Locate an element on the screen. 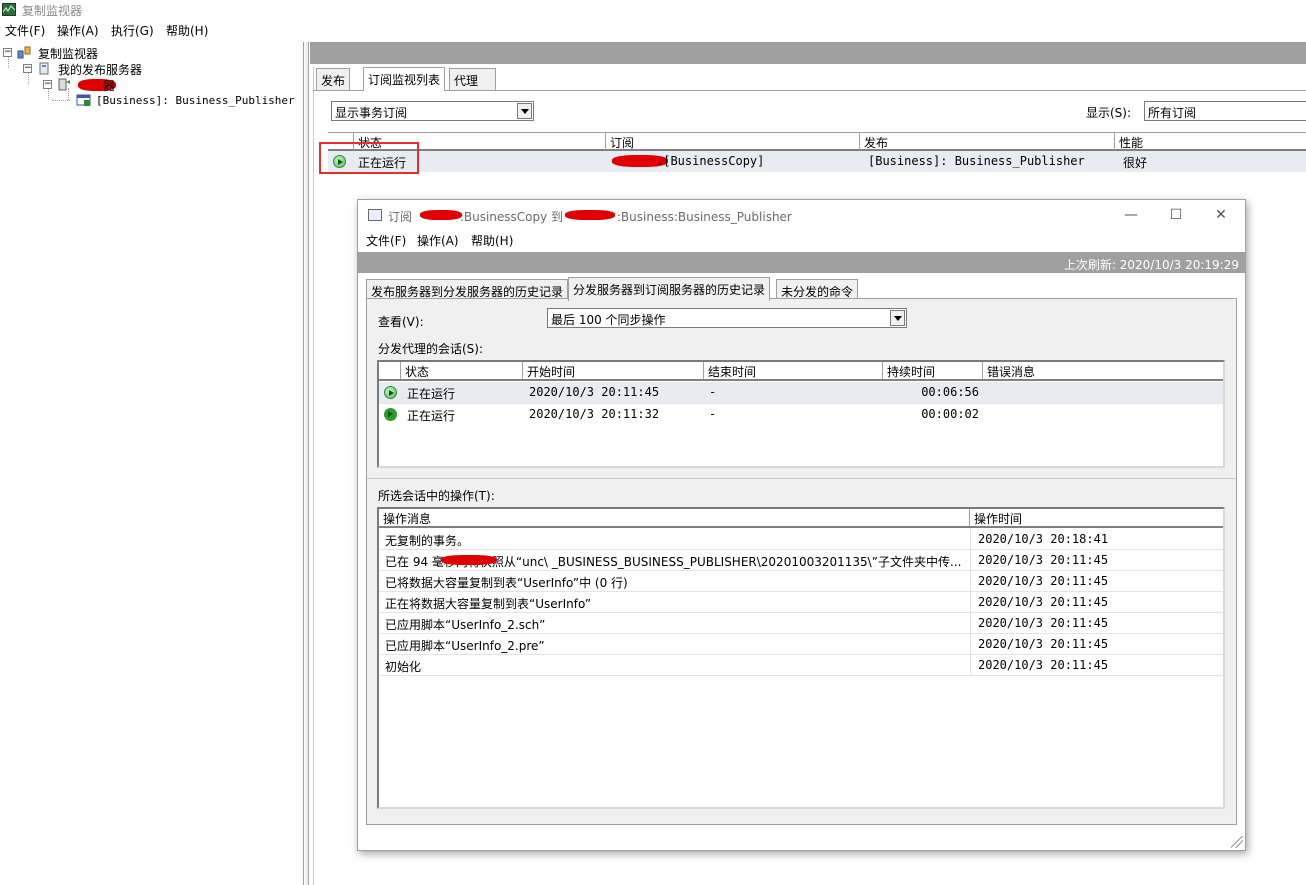 This screenshot has width=1306, height=885. session-row: 正在运行 2020/10/3 20:11:45 - 00:06:56 is located at coordinates (801, 392).